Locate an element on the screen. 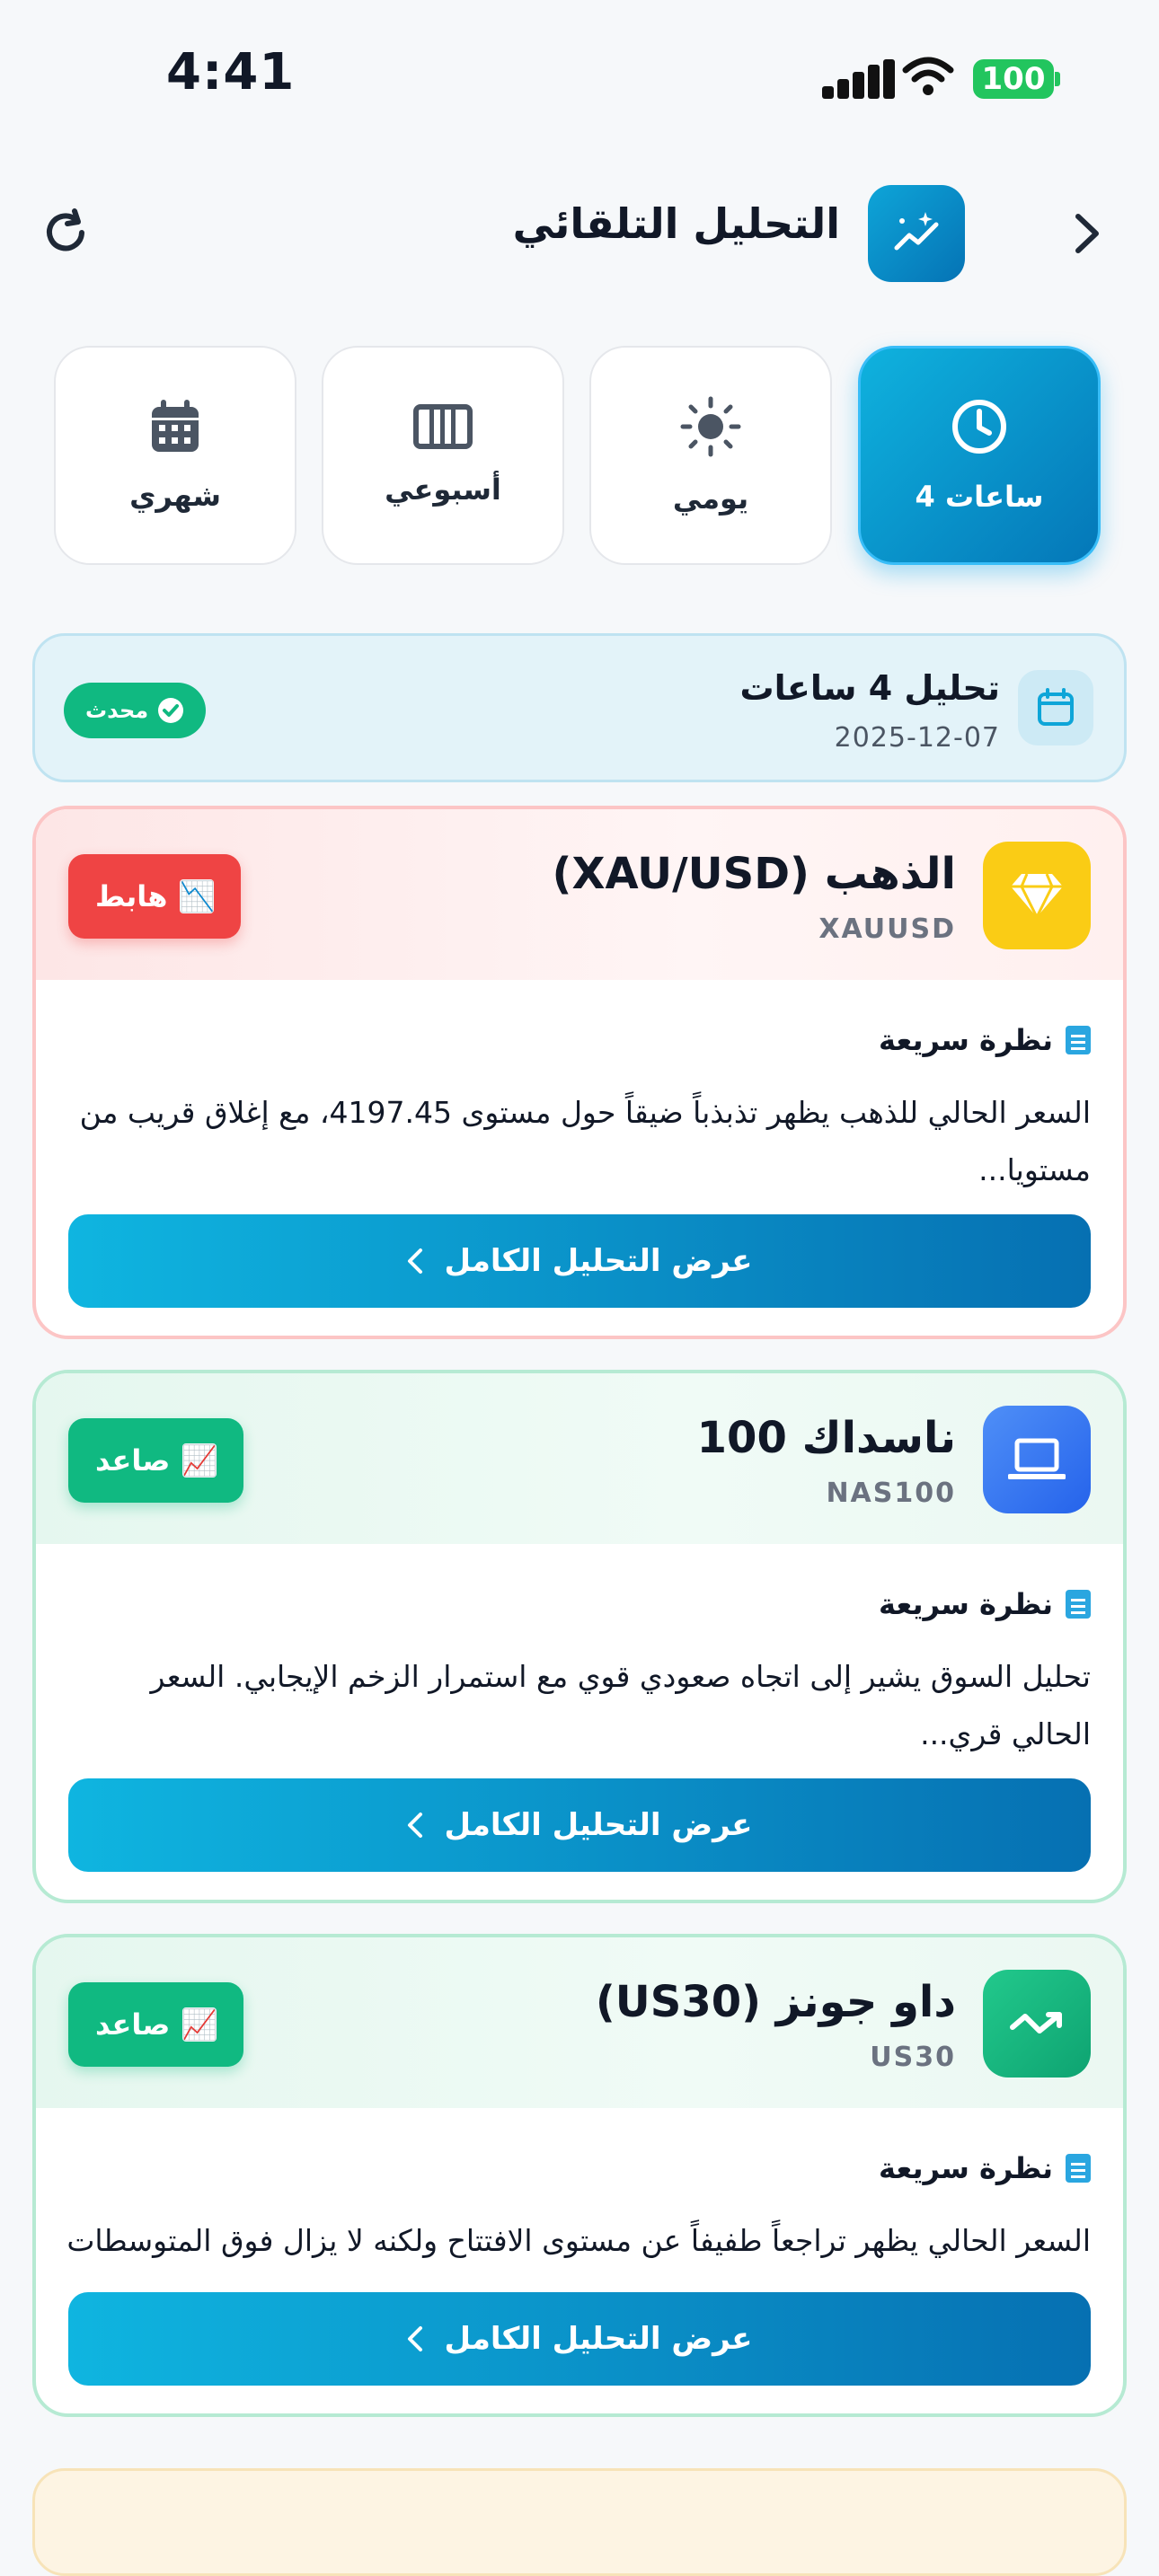 Image resolution: width=1159 pixels, height=2576 pixels. refresh-icon is located at coordinates (65, 229).